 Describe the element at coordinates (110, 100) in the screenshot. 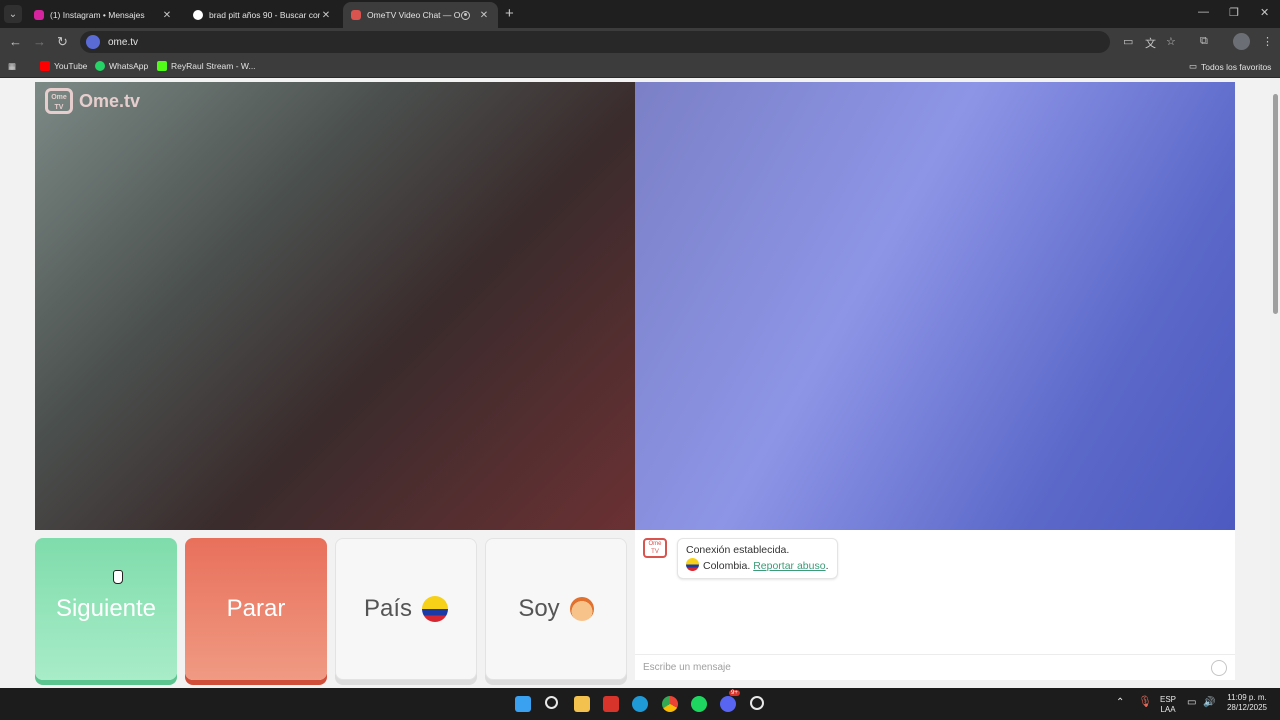

I see `logo-text: Ome.tv` at that location.